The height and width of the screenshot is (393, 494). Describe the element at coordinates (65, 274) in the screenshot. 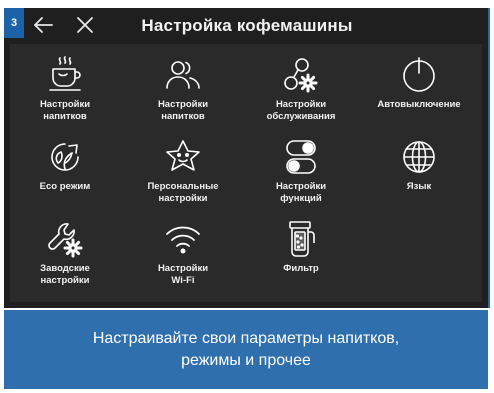

I see `tile-label: Заводские настройки` at that location.